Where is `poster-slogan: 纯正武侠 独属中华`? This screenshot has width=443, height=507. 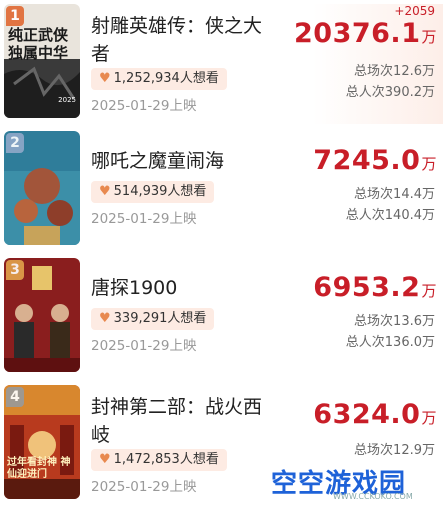
poster-slogan: 纯正武侠 独属中华 is located at coordinates (38, 44).